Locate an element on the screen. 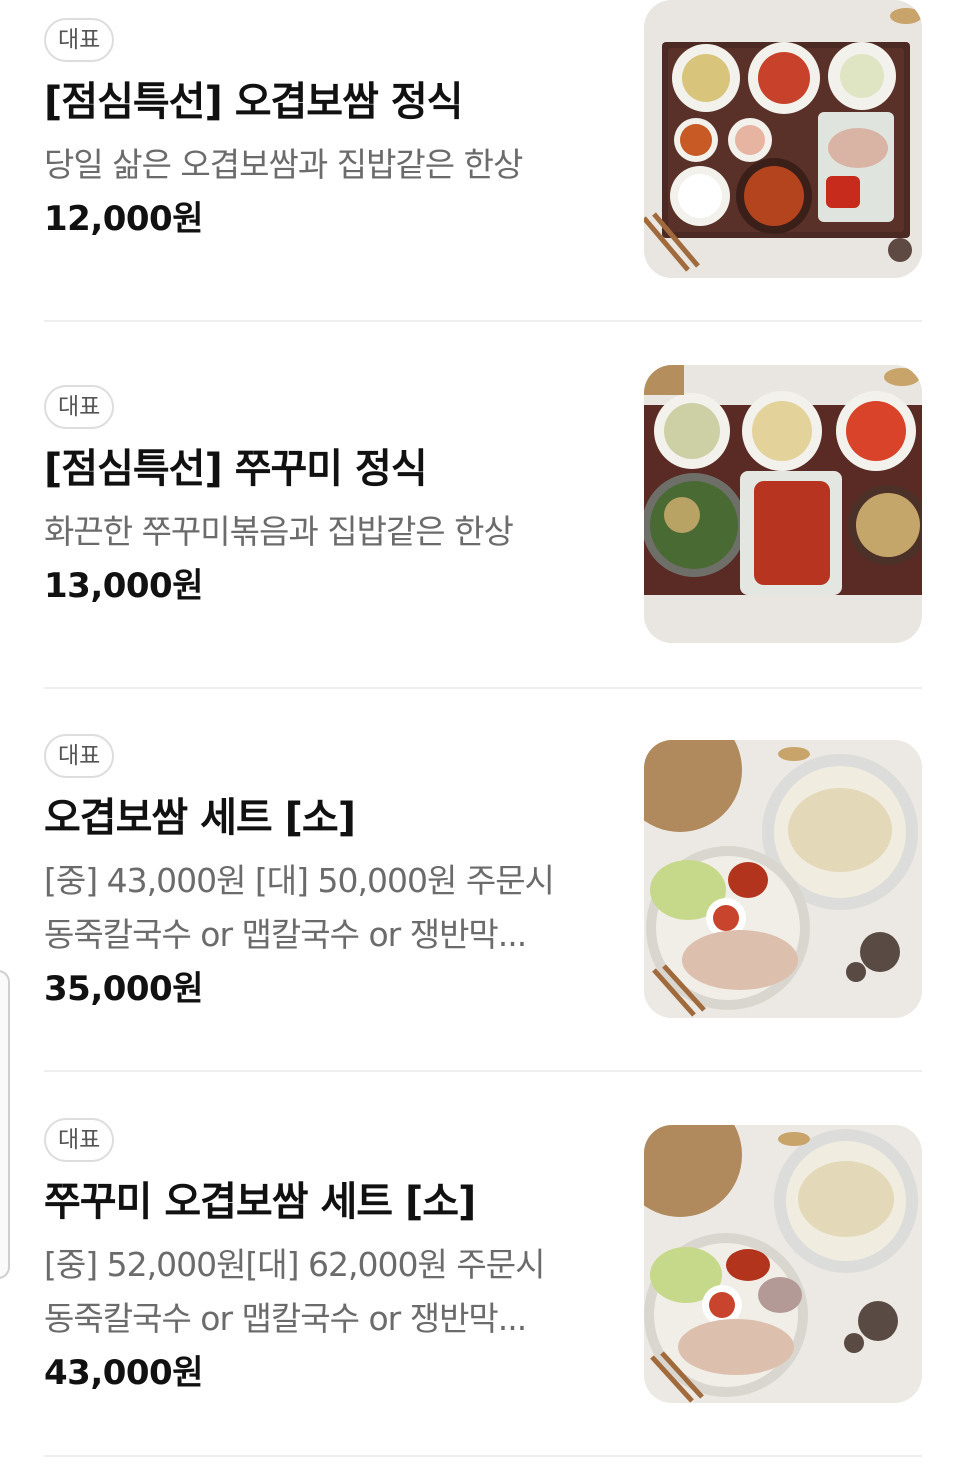 The image size is (966, 1469). description-line: 화끈한 쭈꾸미볶음과 집밥같은 한상 is located at coordinates (279, 531).